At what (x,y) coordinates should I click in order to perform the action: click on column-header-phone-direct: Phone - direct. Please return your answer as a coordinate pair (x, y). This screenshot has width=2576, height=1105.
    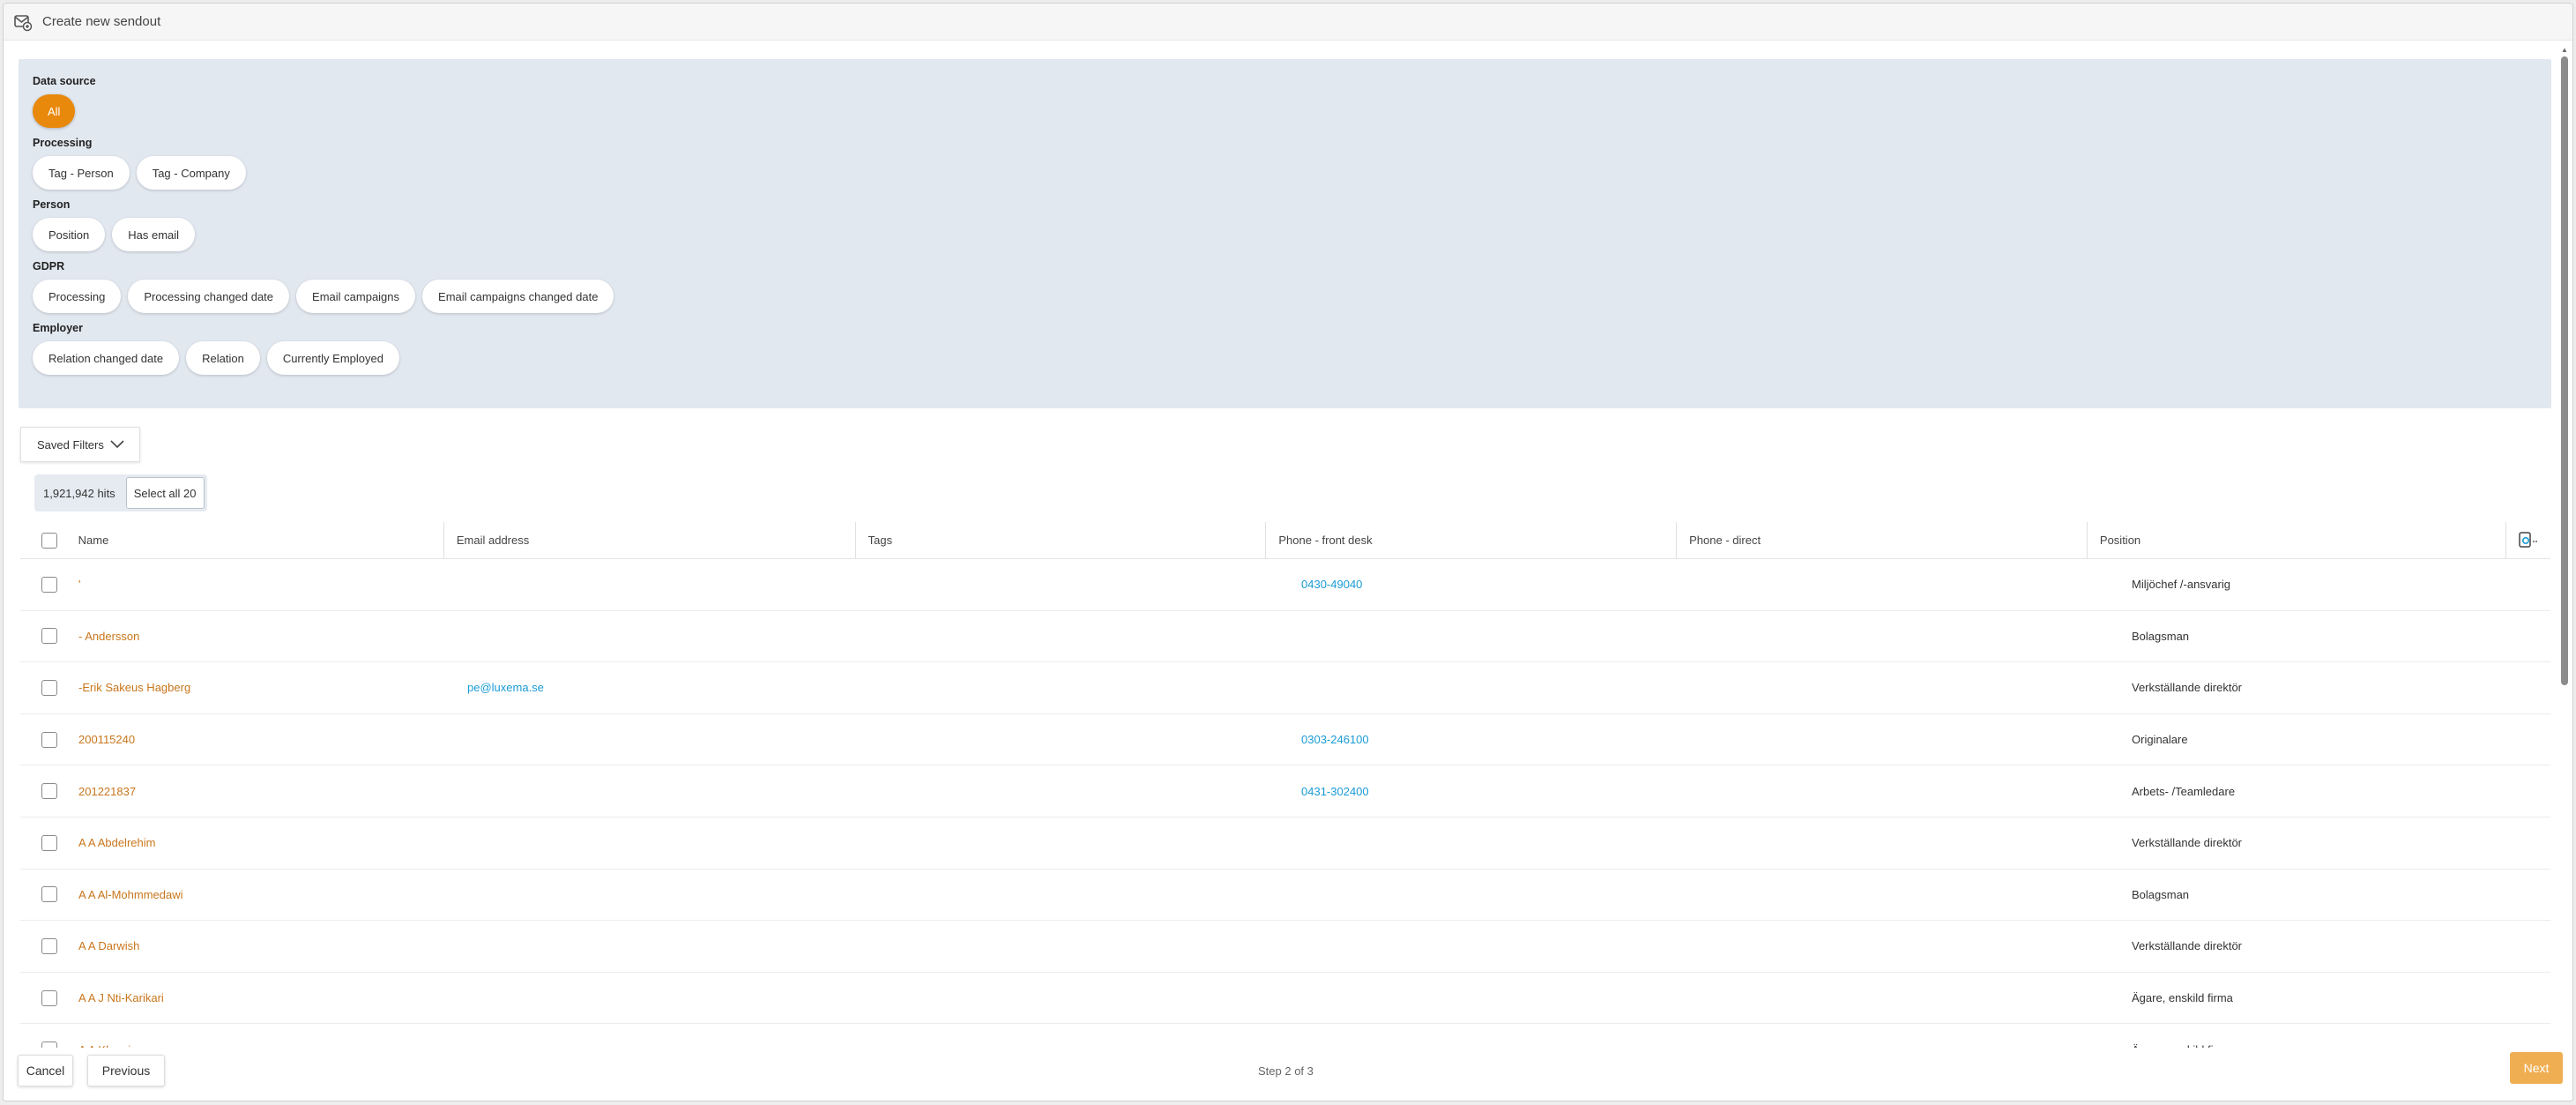
    Looking at the image, I should click on (1882, 540).